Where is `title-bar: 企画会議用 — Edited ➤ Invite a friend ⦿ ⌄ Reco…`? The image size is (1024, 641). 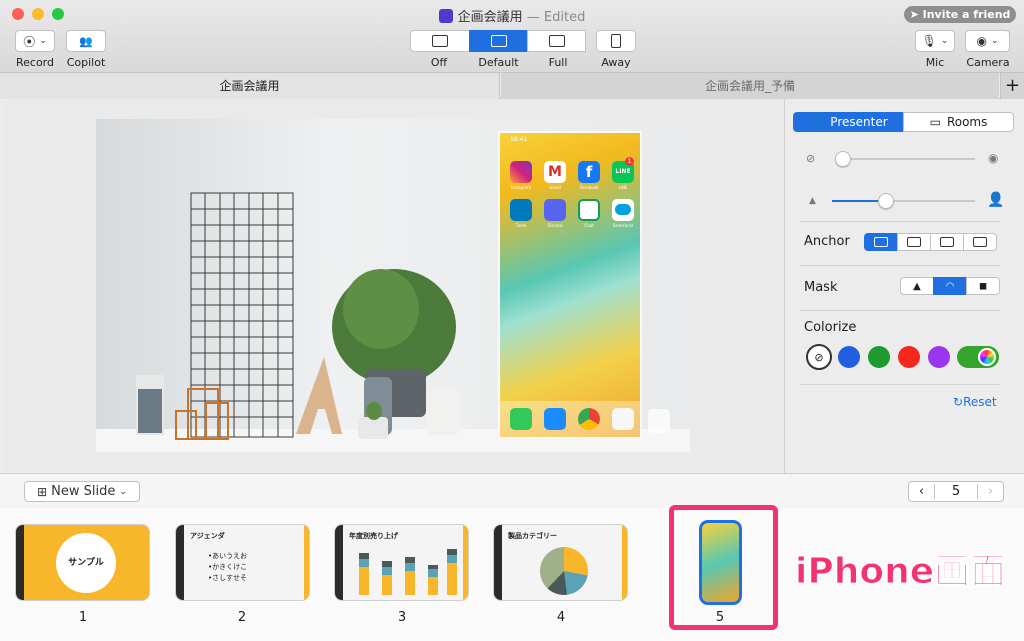 title-bar: 企画会議用 — Edited ➤ Invite a friend ⦿ ⌄ Reco… is located at coordinates (512, 36).